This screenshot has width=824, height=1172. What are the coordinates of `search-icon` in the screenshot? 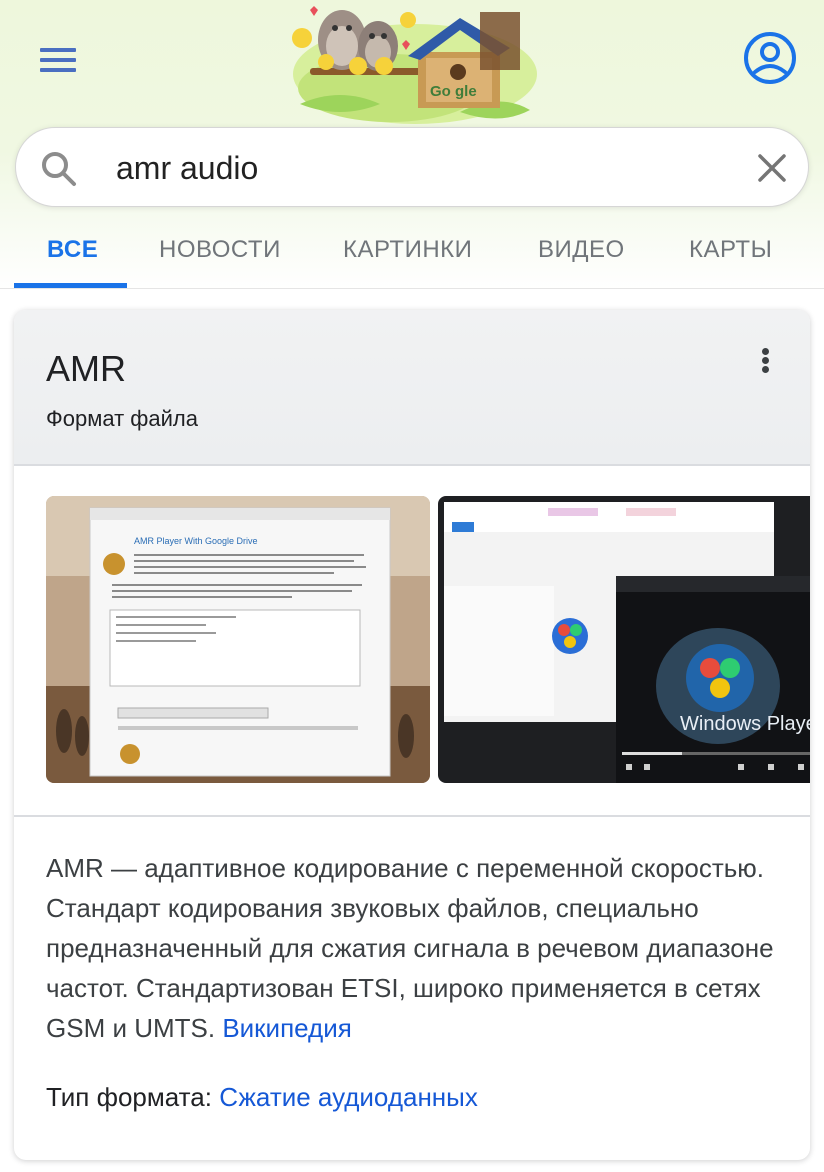 It's located at (58, 168).